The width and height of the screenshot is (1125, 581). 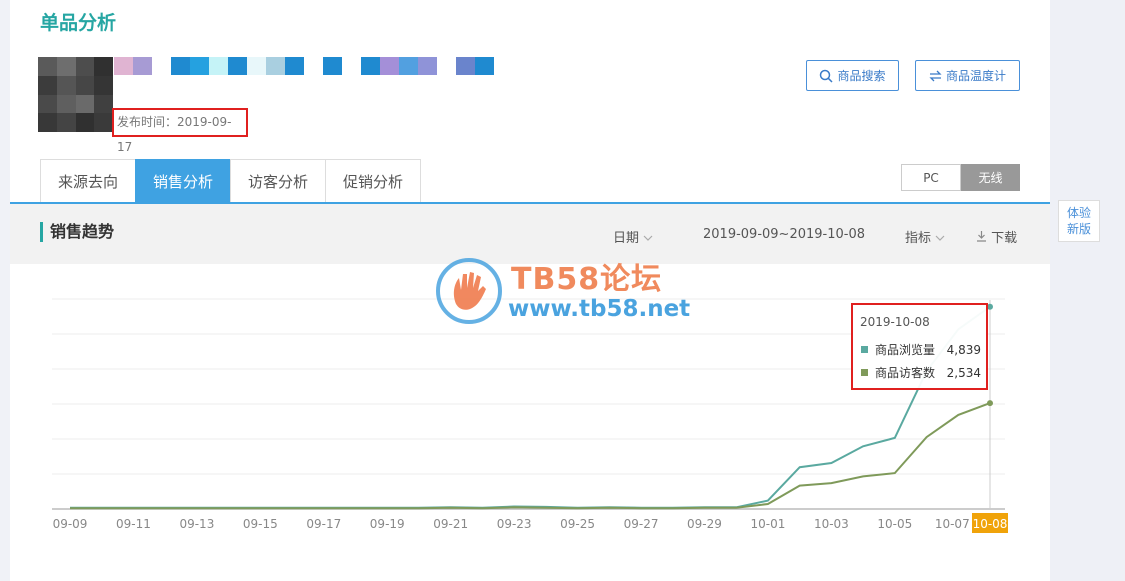 I want to click on product-search-label: 商品搜索, so click(x=861, y=76).